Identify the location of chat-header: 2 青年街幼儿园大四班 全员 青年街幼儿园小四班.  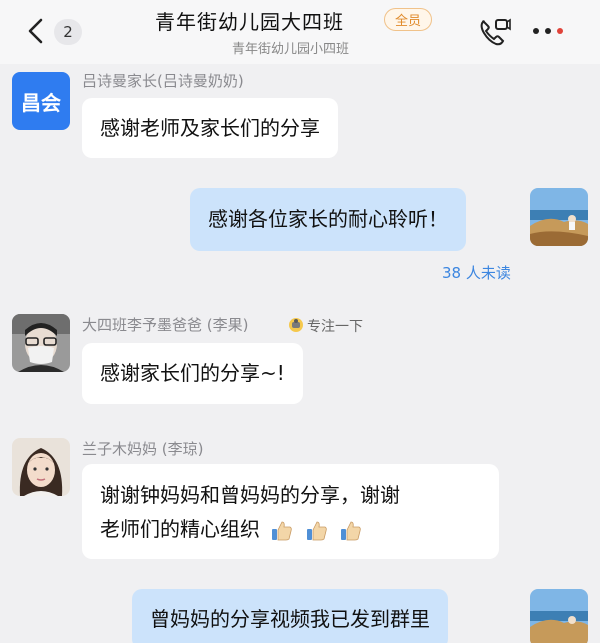
(300, 32).